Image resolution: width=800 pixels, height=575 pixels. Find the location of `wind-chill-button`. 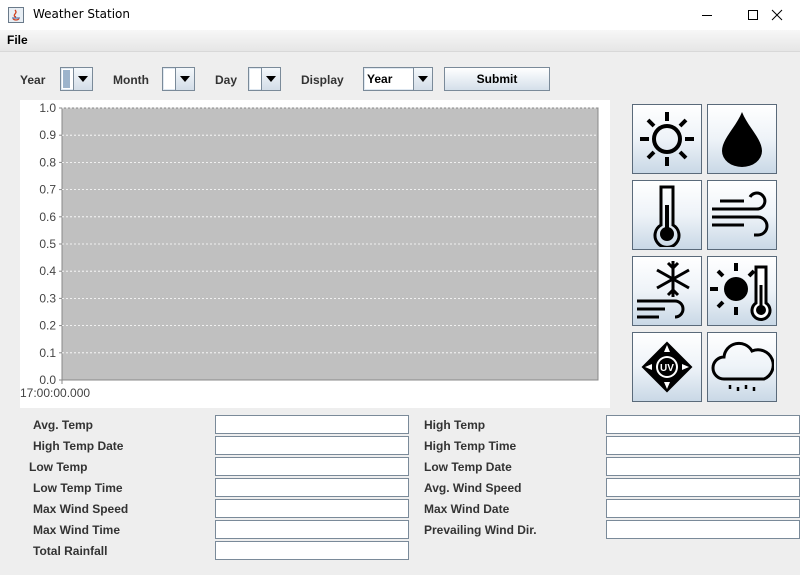

wind-chill-button is located at coordinates (667, 291).